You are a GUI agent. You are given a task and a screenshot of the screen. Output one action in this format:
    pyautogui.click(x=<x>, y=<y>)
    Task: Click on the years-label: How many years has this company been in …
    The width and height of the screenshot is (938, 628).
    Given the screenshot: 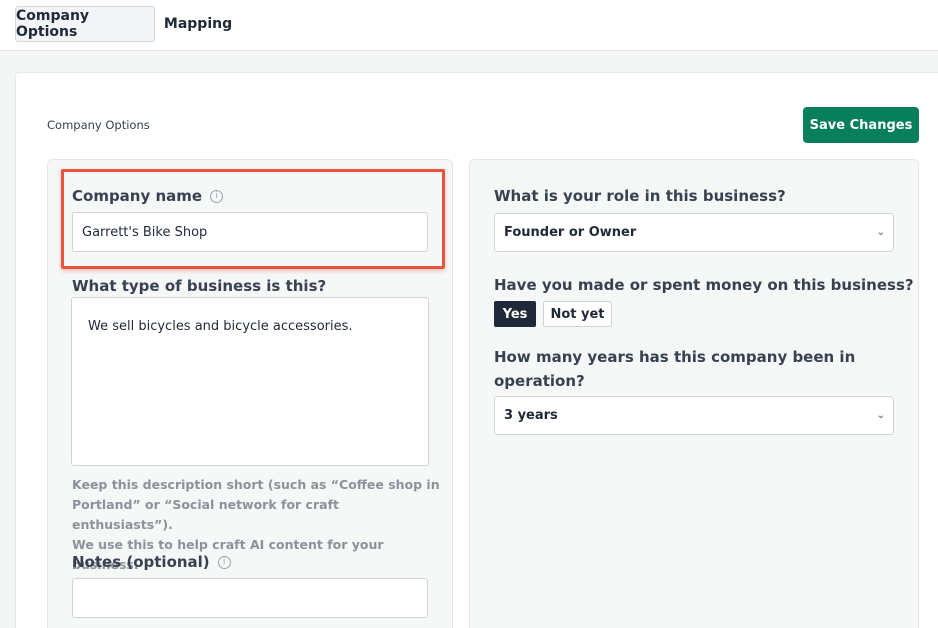 What is the action you would take?
    pyautogui.click(x=674, y=369)
    